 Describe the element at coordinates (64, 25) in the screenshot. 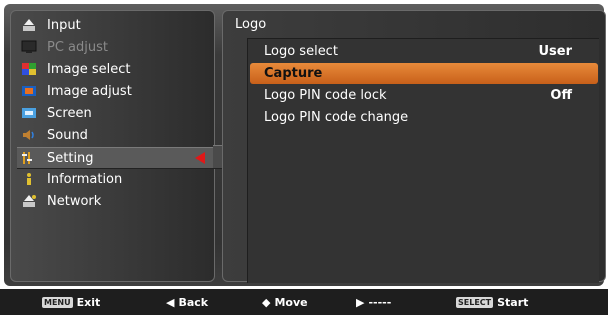

I see `menu-label: Input` at that location.